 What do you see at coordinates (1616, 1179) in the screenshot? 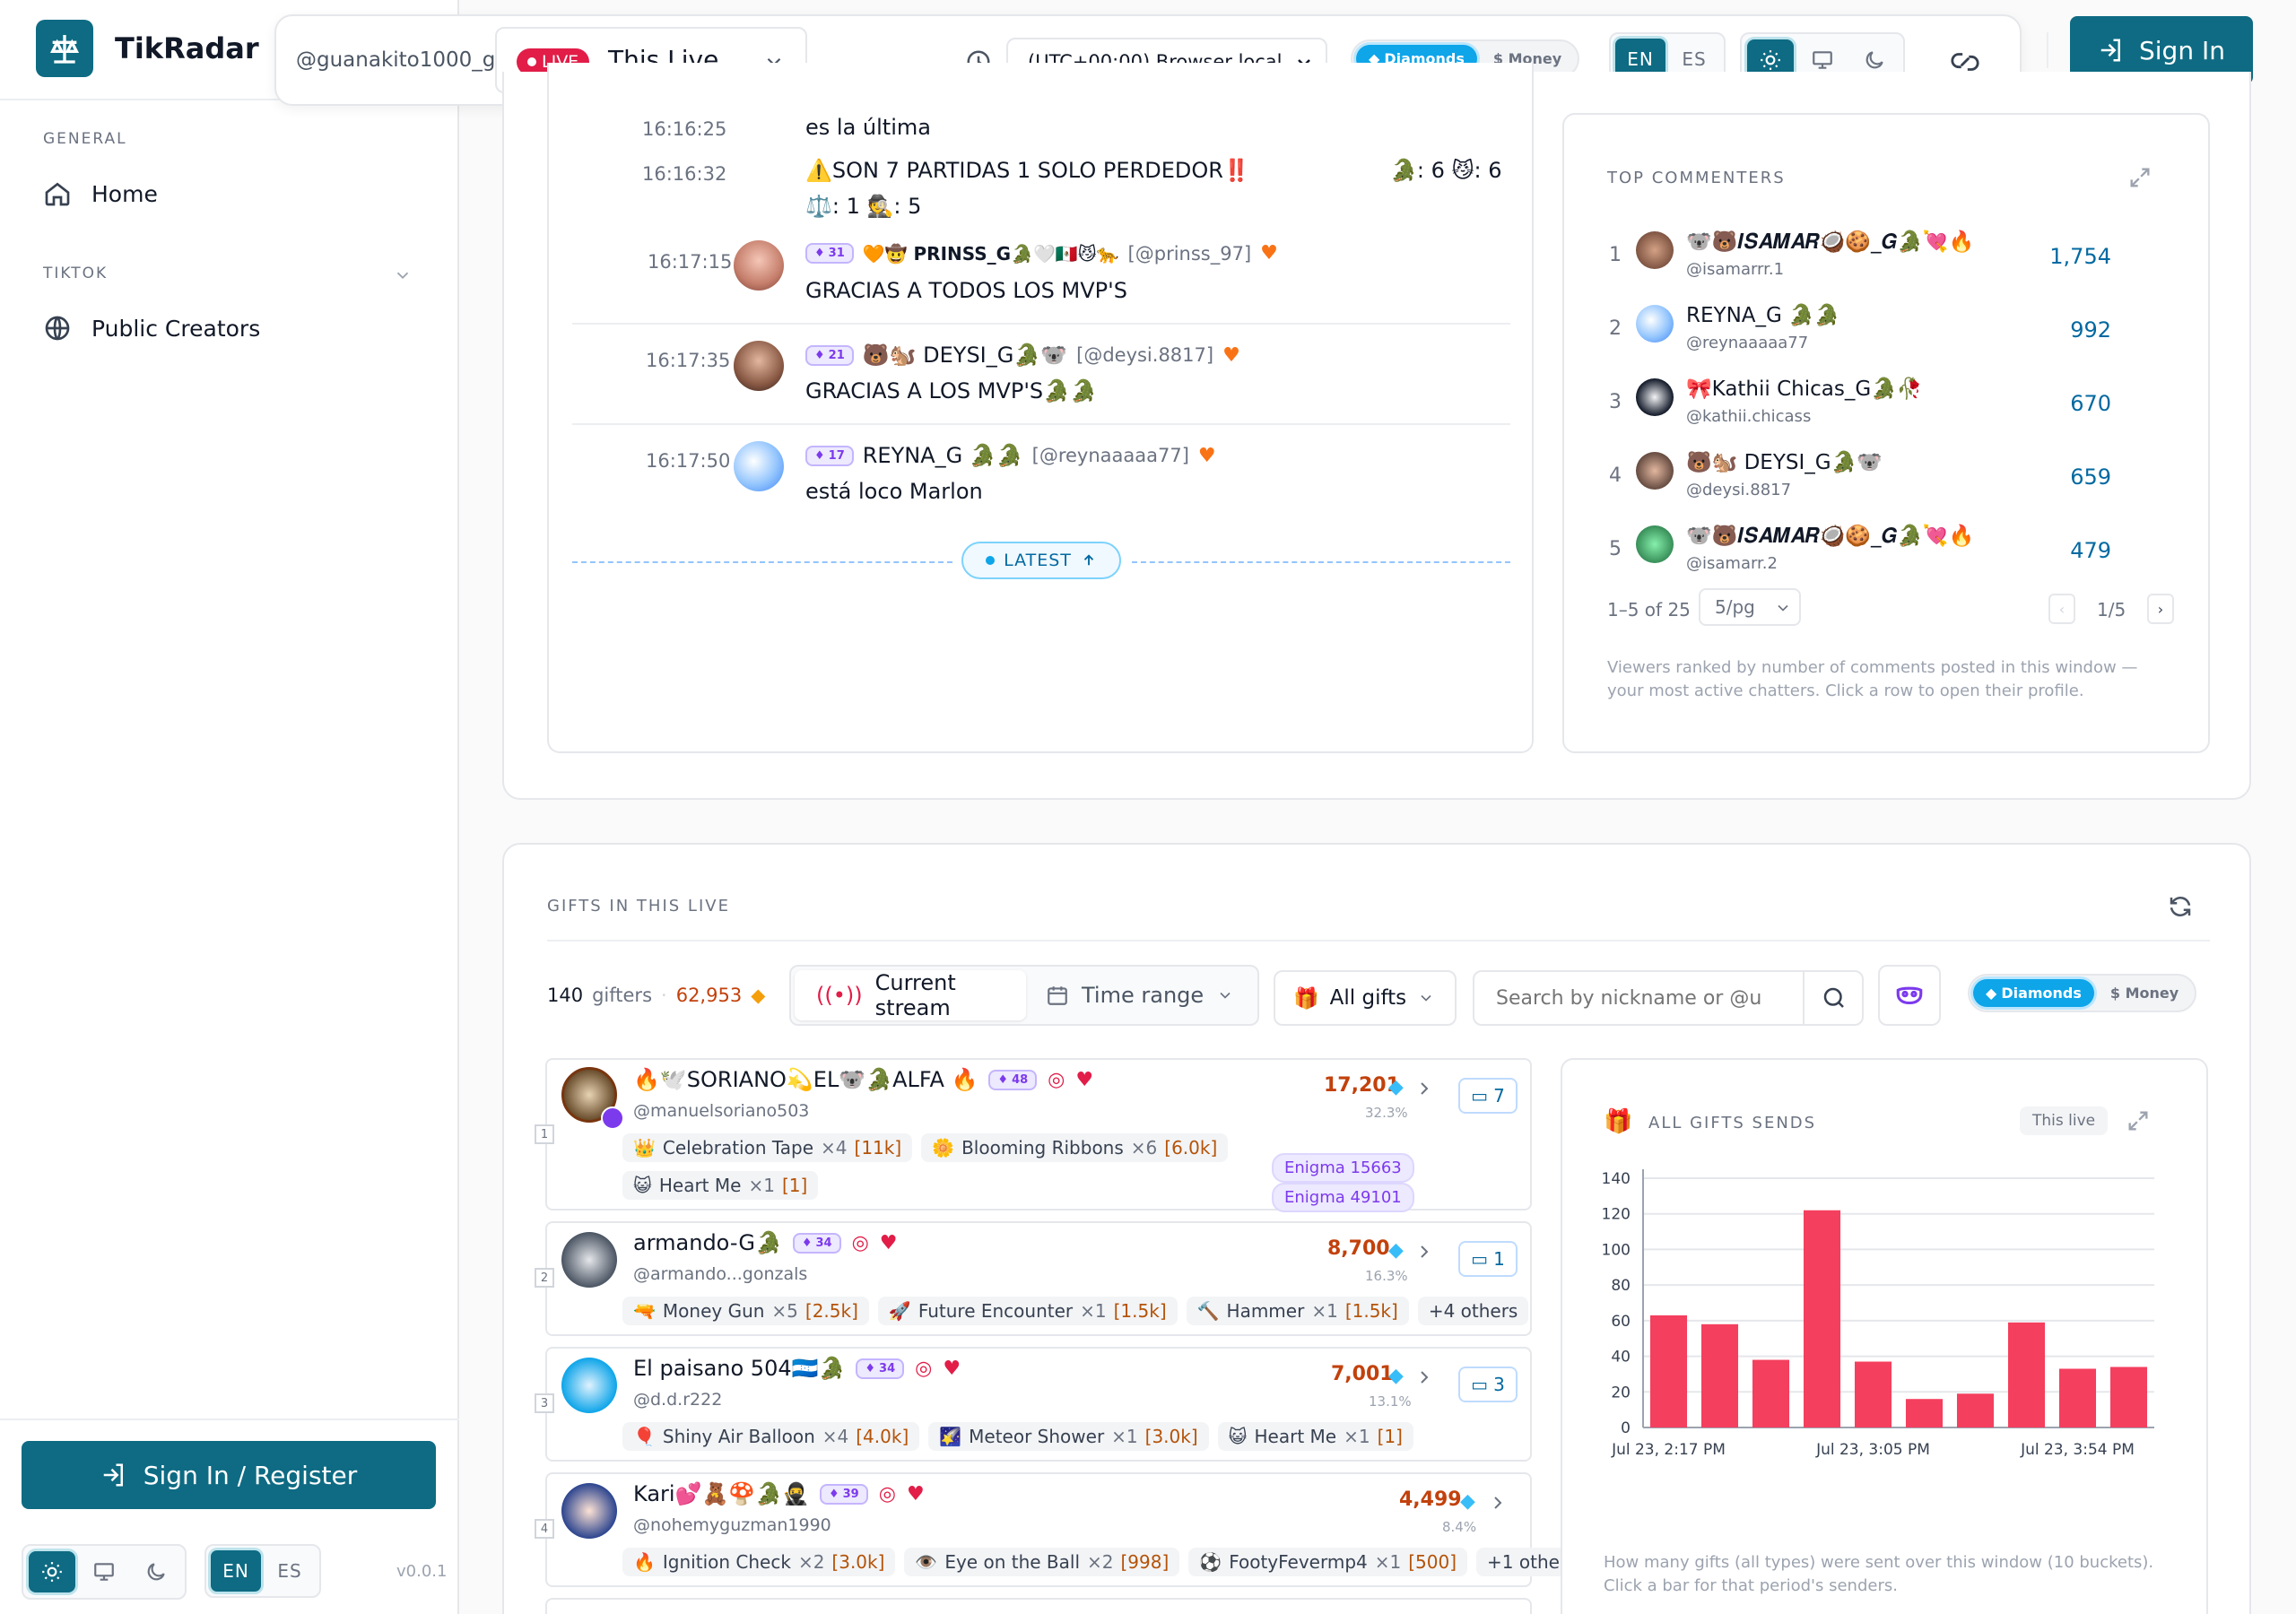
I see `y-tick-label: 140` at bounding box center [1616, 1179].